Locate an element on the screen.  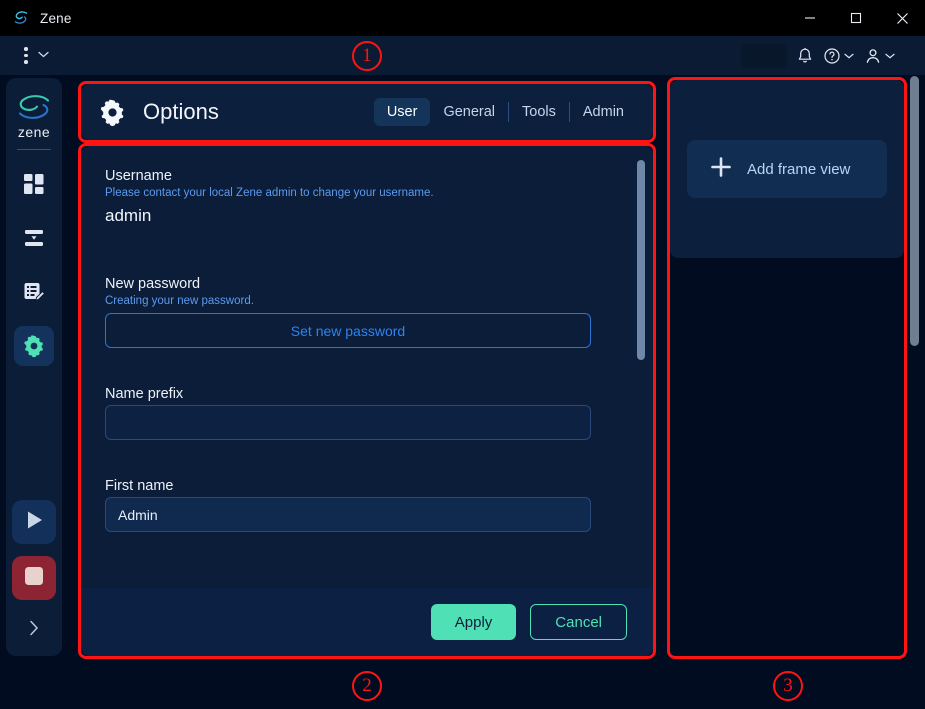
first-name-input: Admin is located at coordinates (348, 514).